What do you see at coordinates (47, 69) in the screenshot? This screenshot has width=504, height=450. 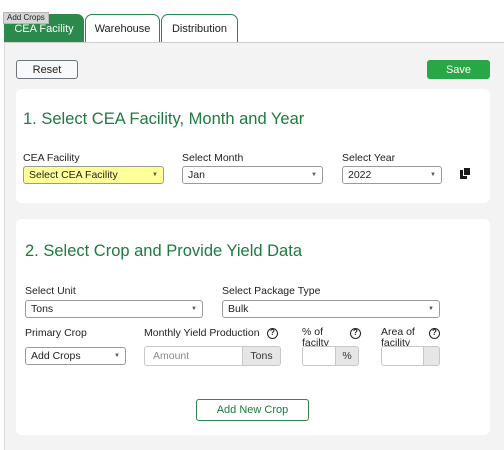 I see `reset-button: Reset` at bounding box center [47, 69].